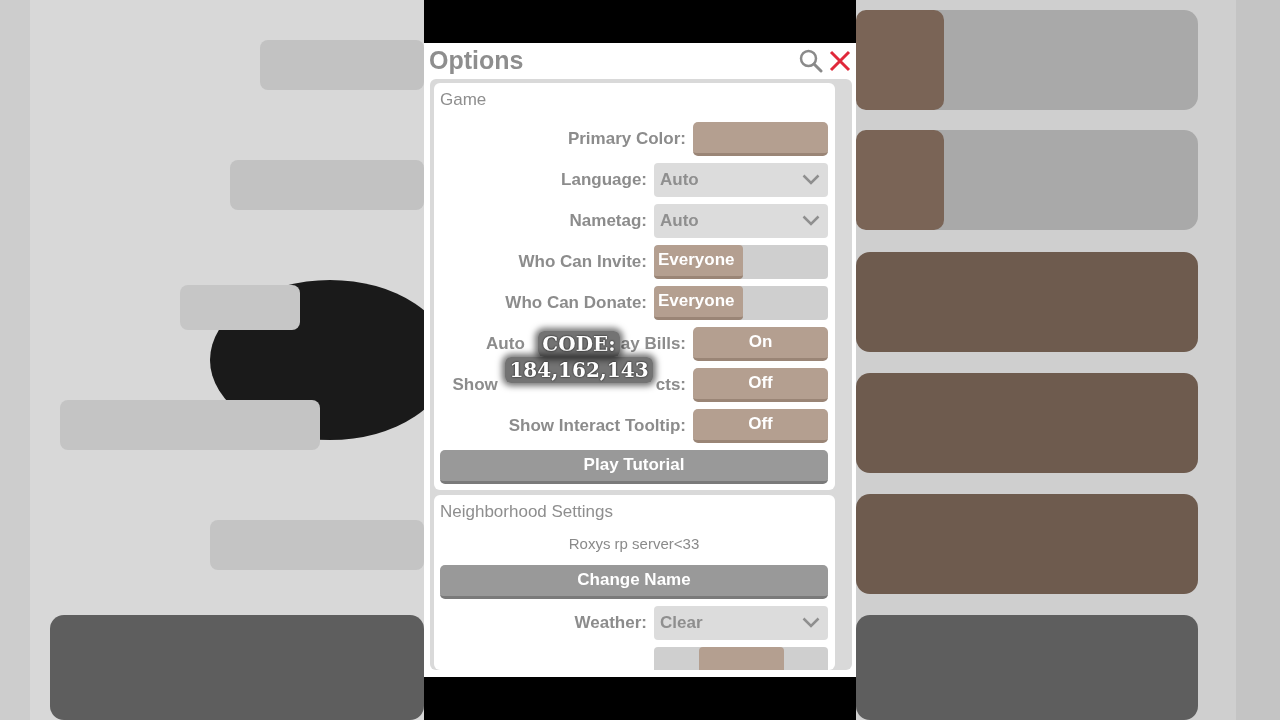 This screenshot has width=1280, height=720. What do you see at coordinates (811, 61) in the screenshot?
I see `search-icon` at bounding box center [811, 61].